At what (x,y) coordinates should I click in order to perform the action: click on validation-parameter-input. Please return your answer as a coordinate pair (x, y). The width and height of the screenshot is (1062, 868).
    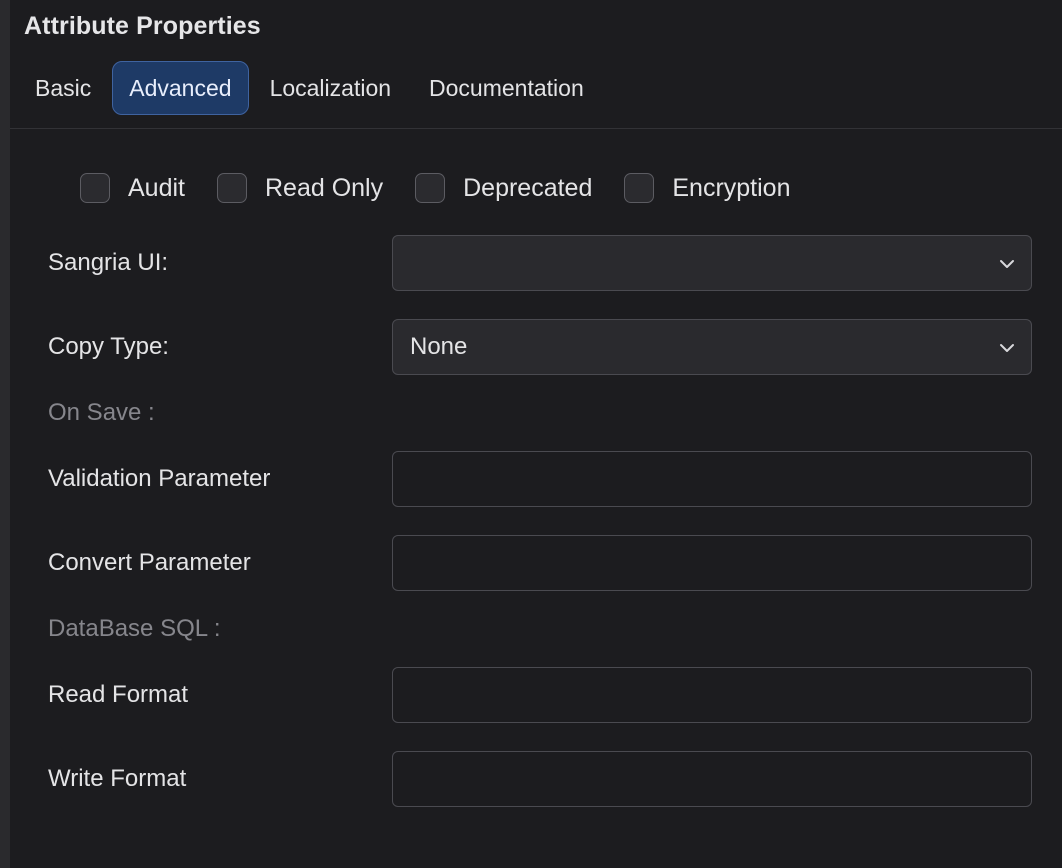
    Looking at the image, I should click on (712, 479).